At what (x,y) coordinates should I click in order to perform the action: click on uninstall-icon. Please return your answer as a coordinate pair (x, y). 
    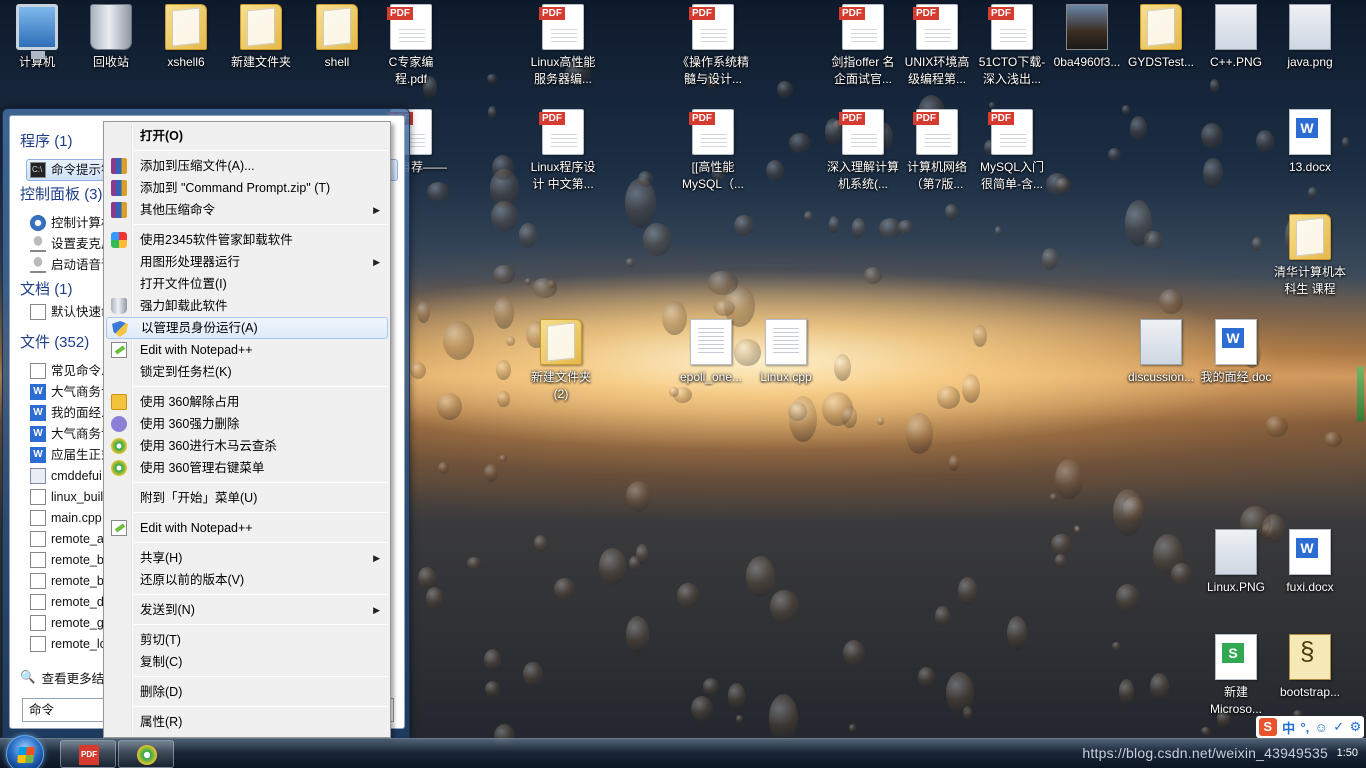
    Looking at the image, I should click on (119, 306).